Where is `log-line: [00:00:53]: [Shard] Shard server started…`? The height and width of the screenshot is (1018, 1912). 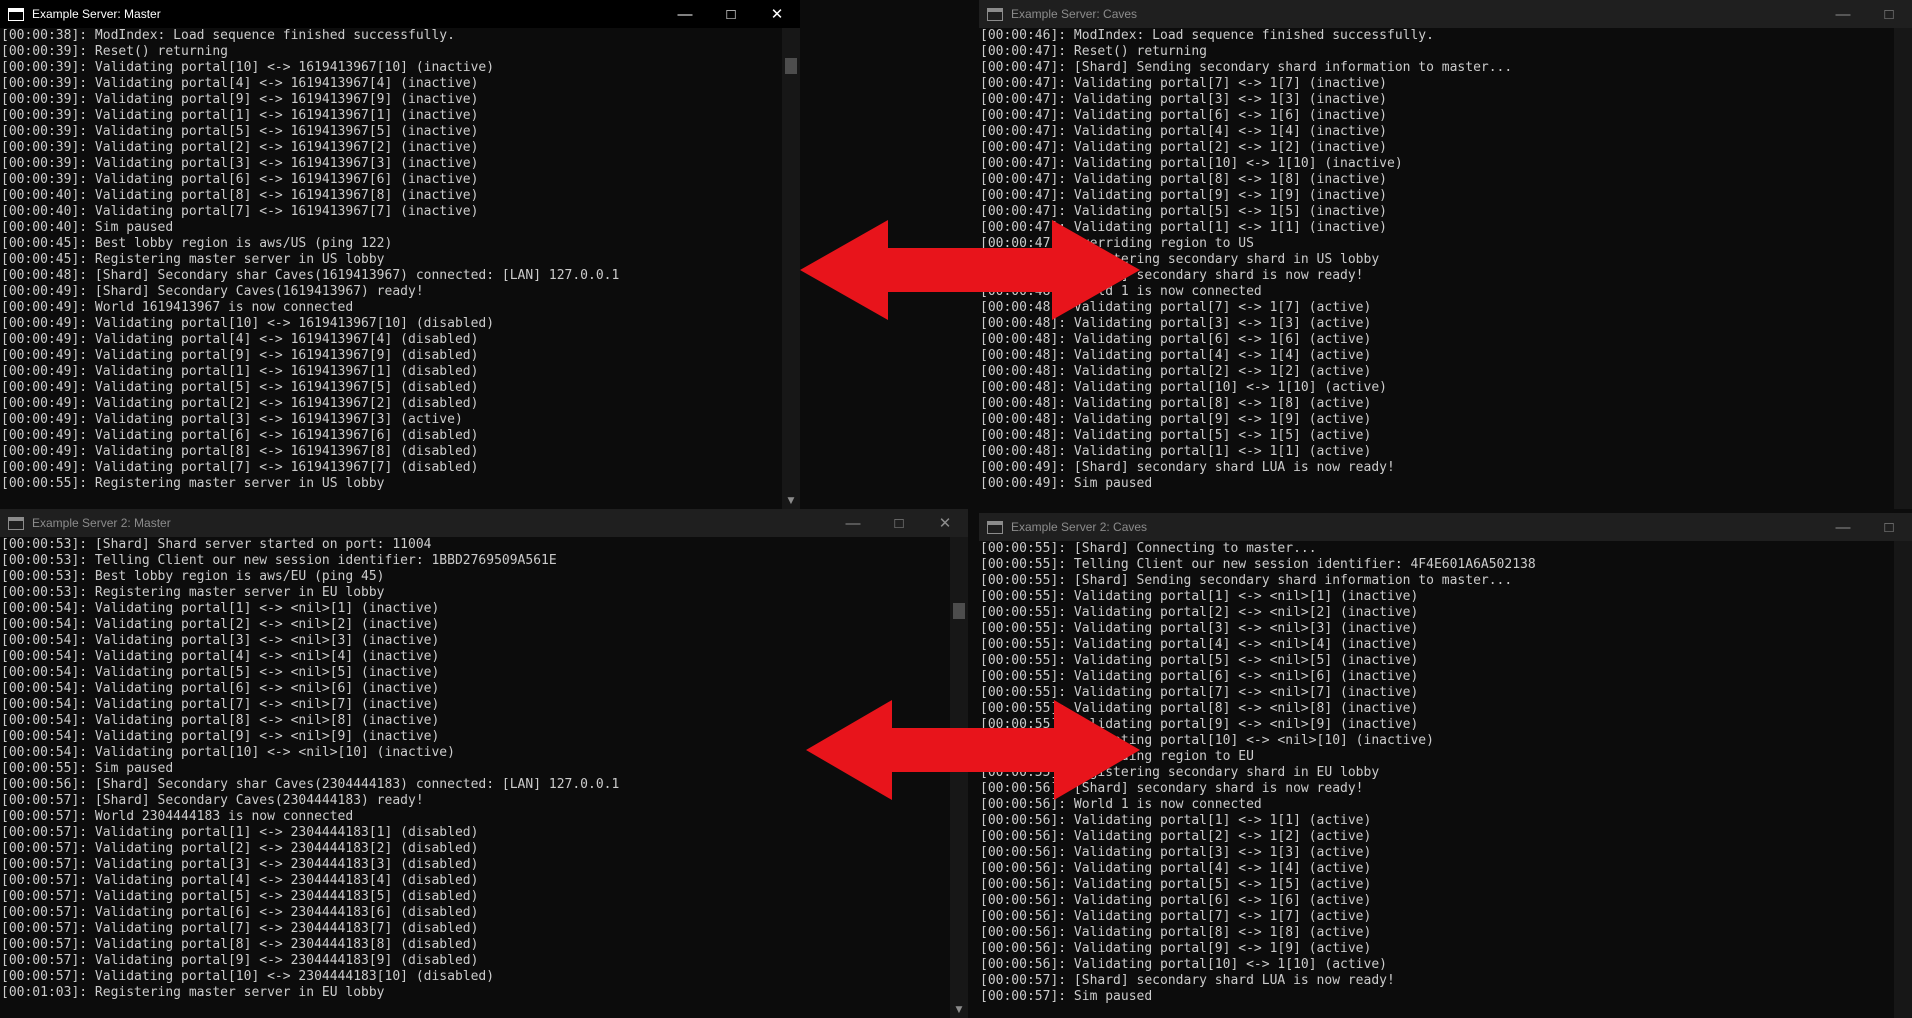
log-line: [00:00:53]: [Shard] Shard server started… is located at coordinates (216, 544).